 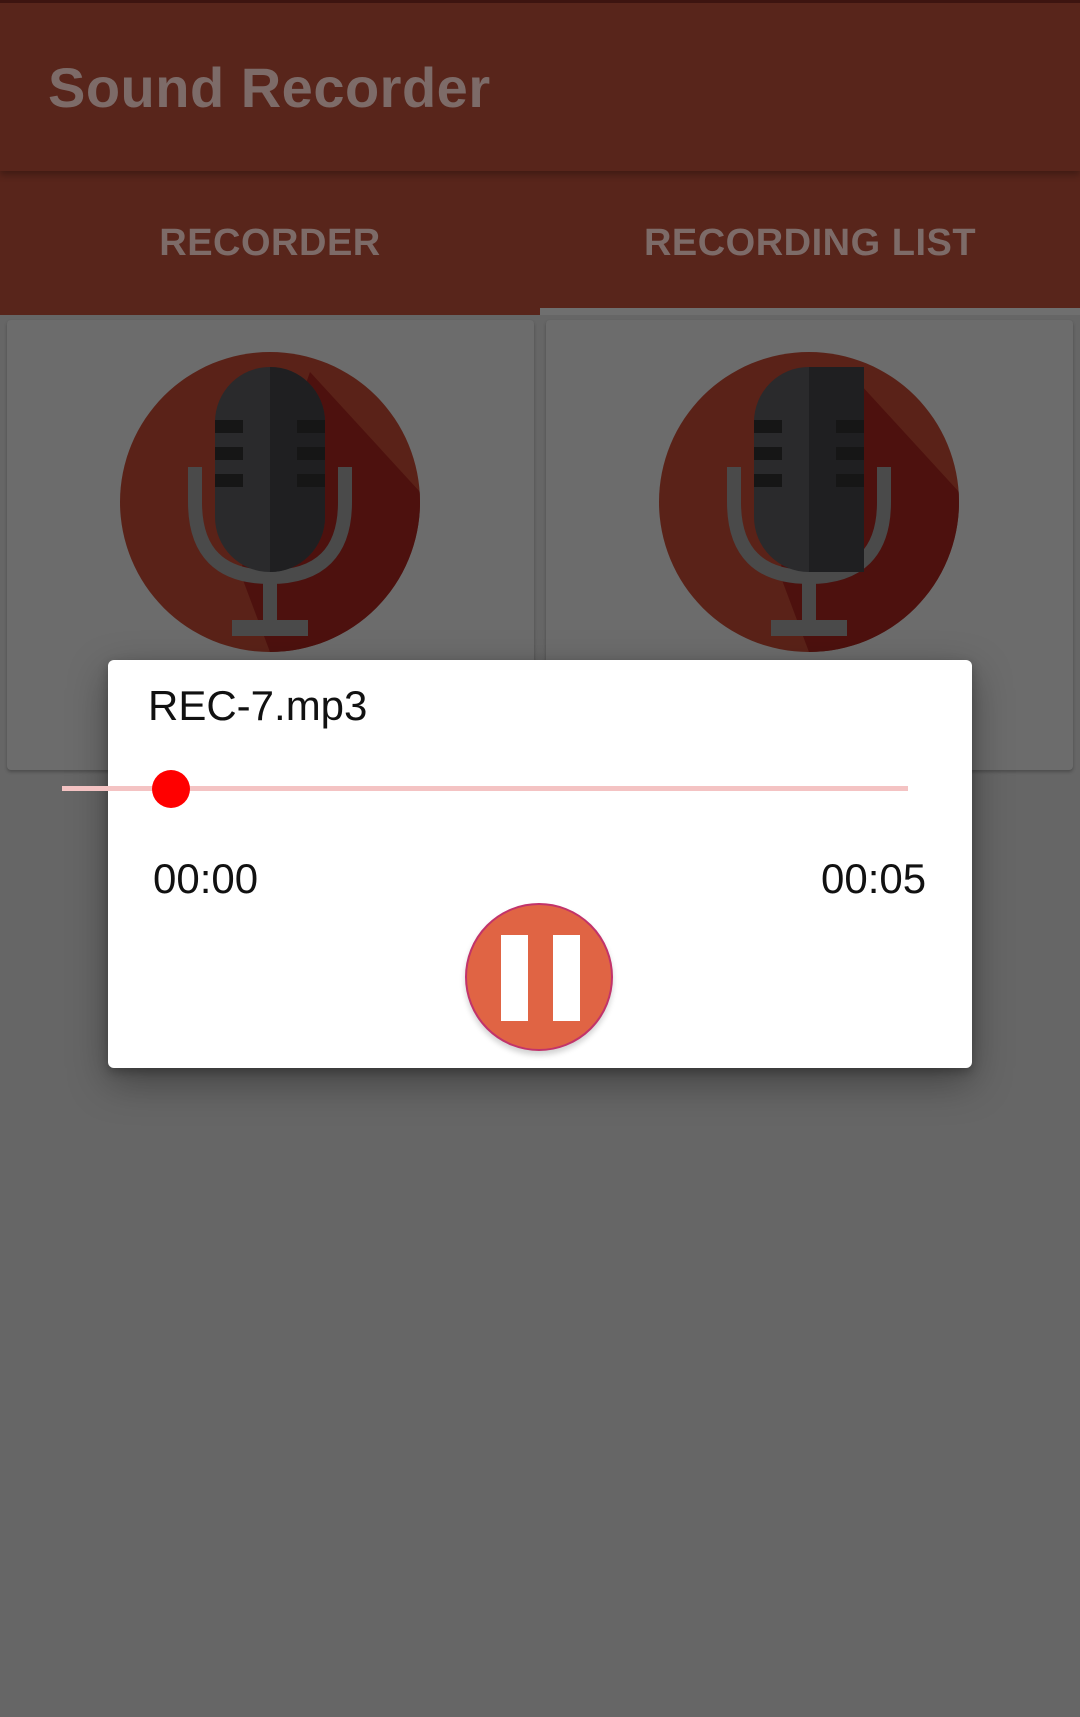 I want to click on tab-recorder: RECORDER, so click(x=270, y=243).